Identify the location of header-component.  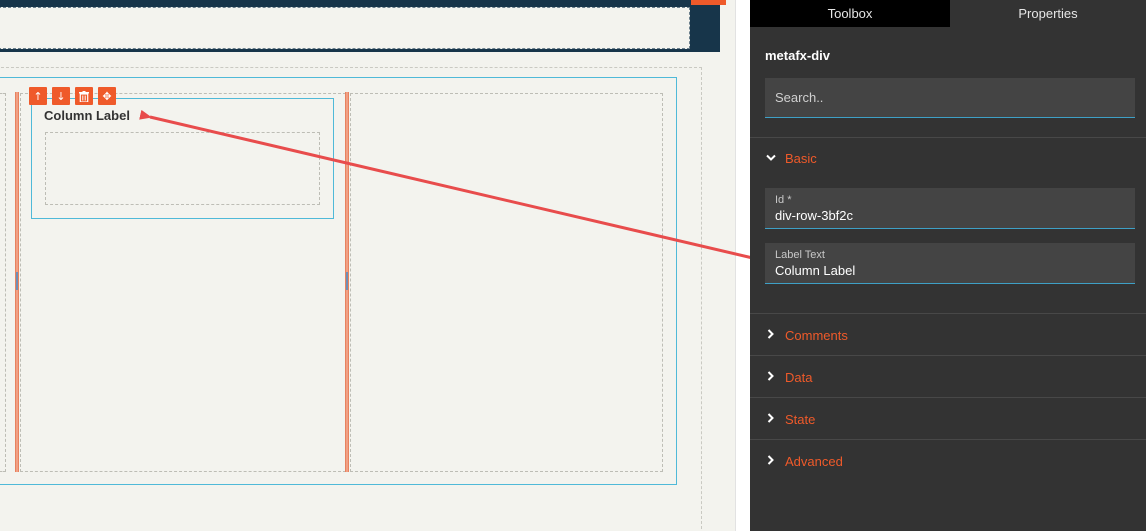
(363, 26).